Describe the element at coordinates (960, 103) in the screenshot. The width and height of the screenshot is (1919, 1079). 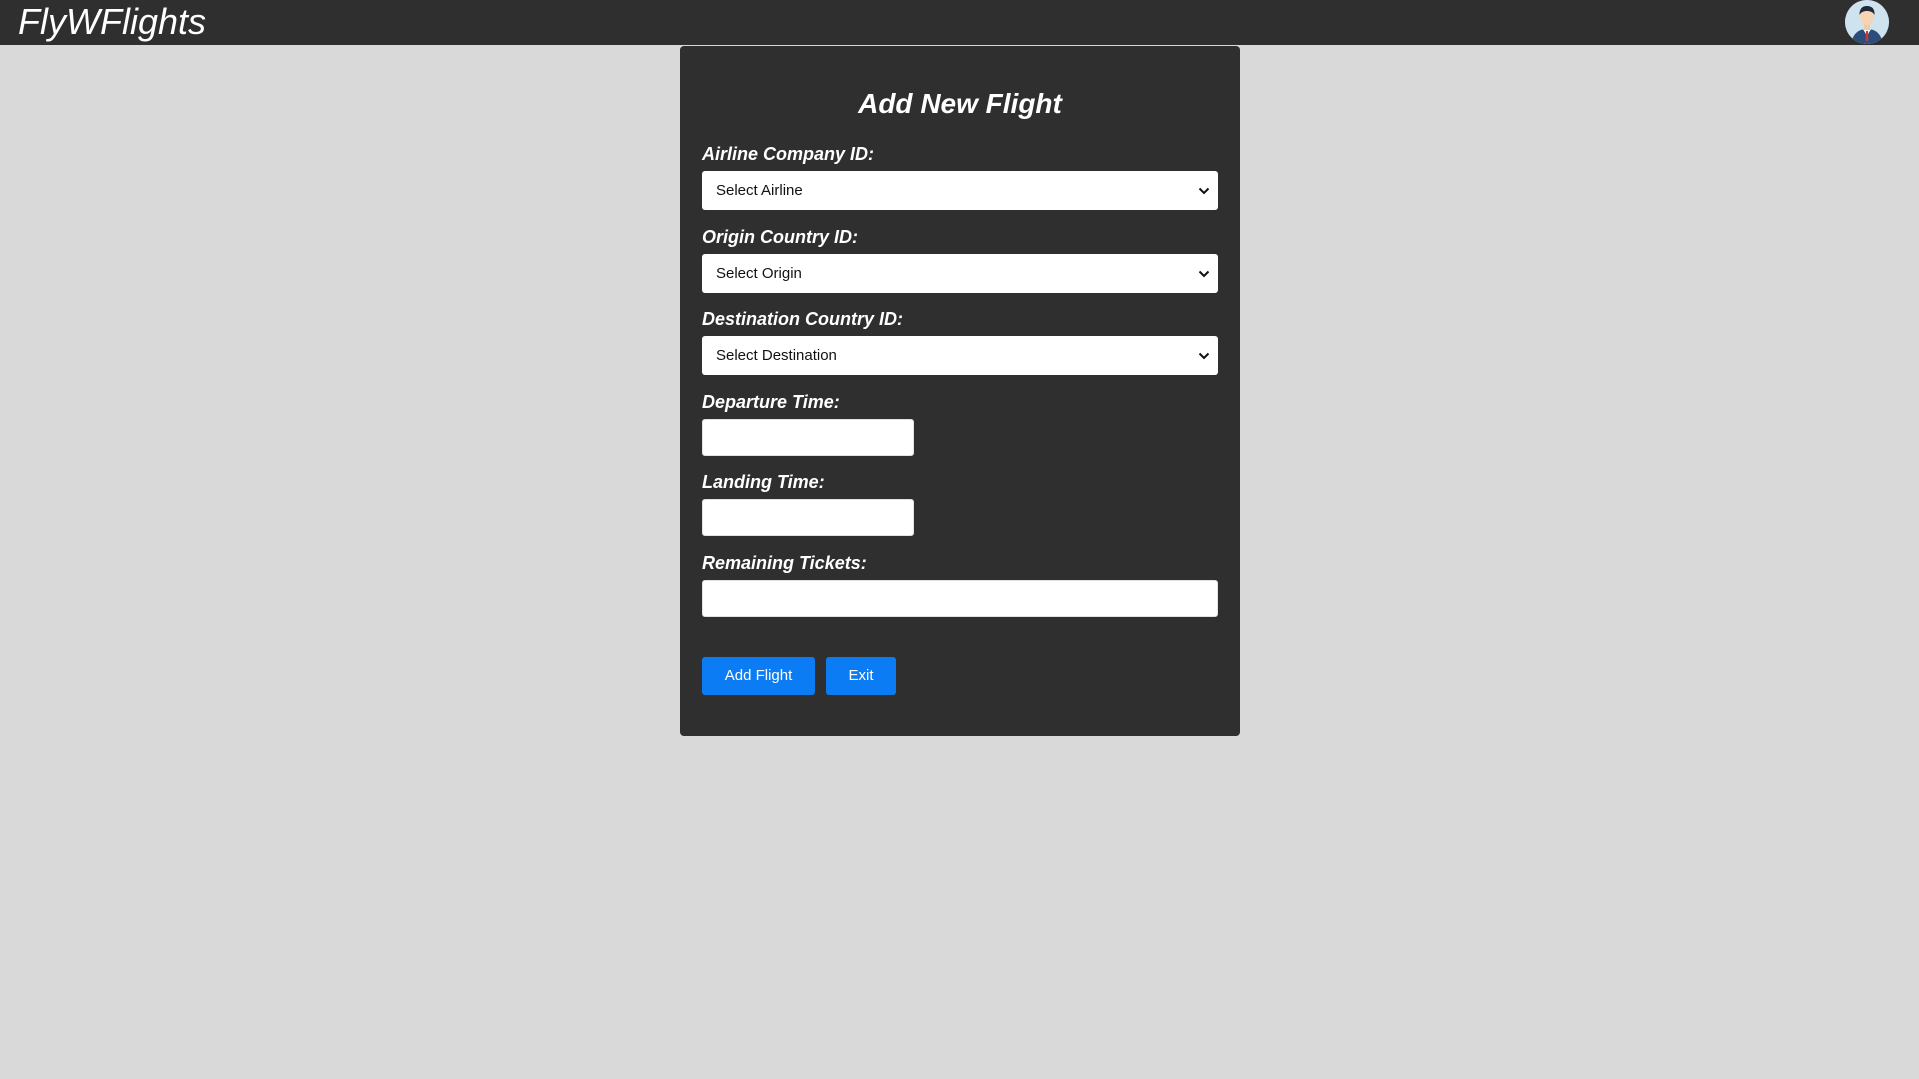
I see `form-title: Add New Flight` at that location.